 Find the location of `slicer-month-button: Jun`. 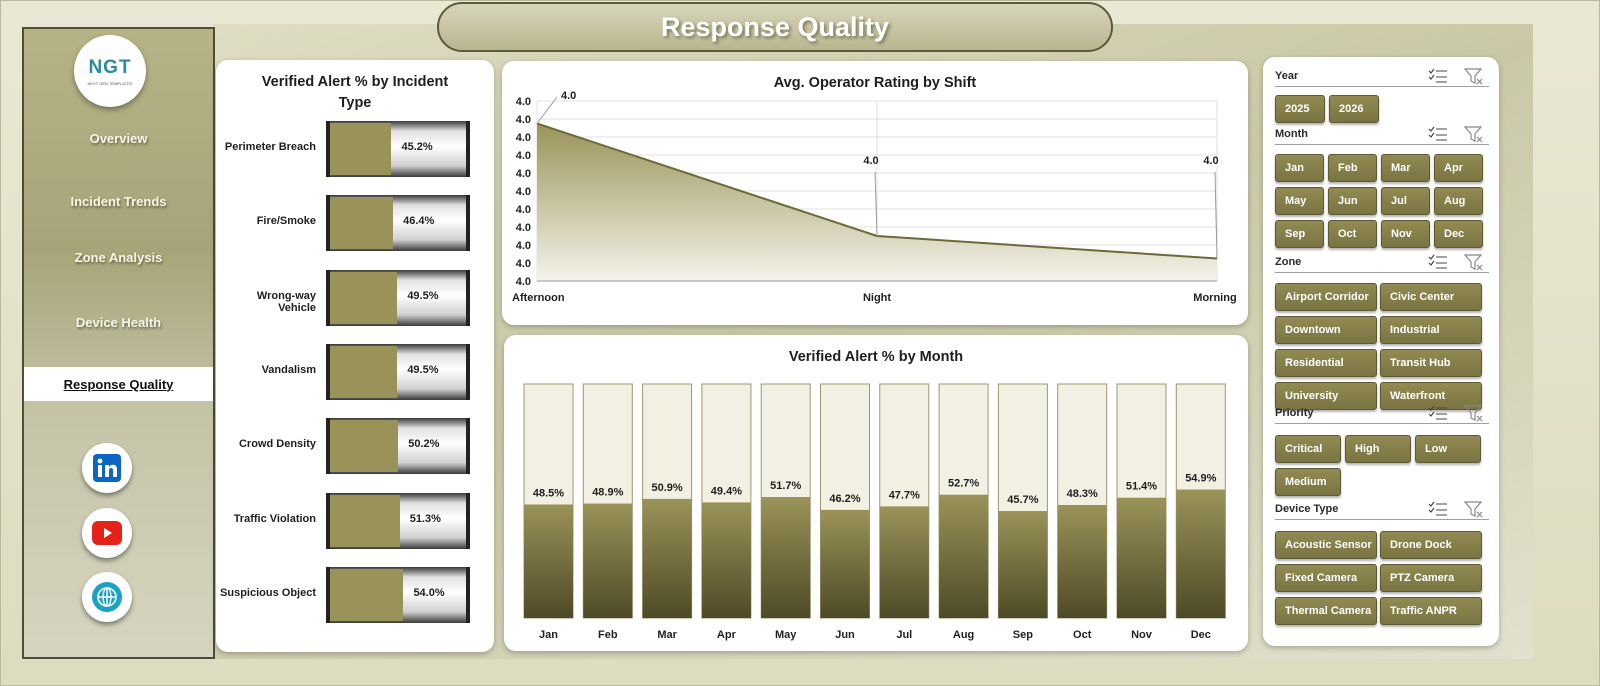

slicer-month-button: Jun is located at coordinates (1352, 201).